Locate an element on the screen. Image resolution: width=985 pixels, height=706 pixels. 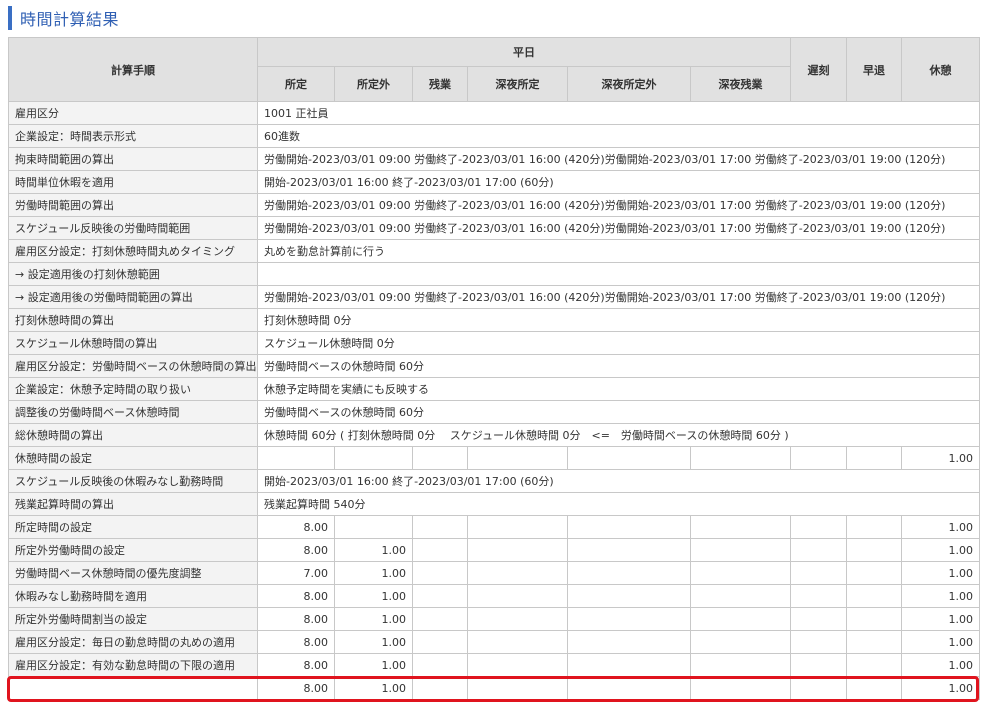
total-non-scheduled-cell: 1.00 is located at coordinates (373, 688).